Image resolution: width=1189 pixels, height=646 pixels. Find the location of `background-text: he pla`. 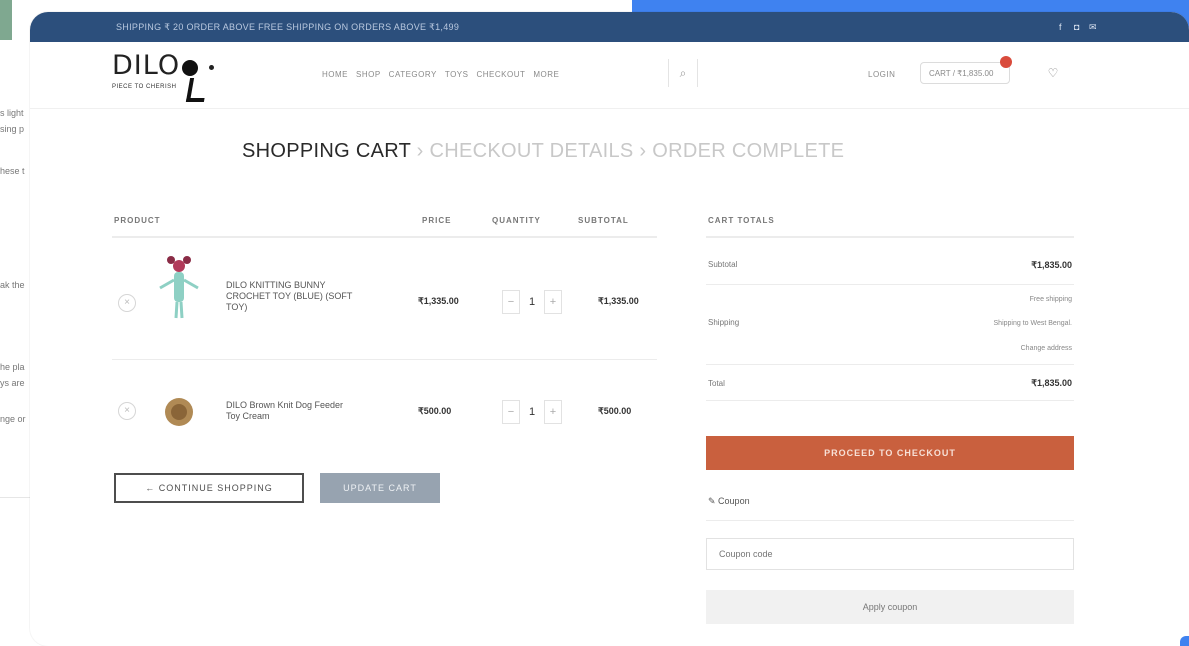

background-text: he pla is located at coordinates (12, 367).